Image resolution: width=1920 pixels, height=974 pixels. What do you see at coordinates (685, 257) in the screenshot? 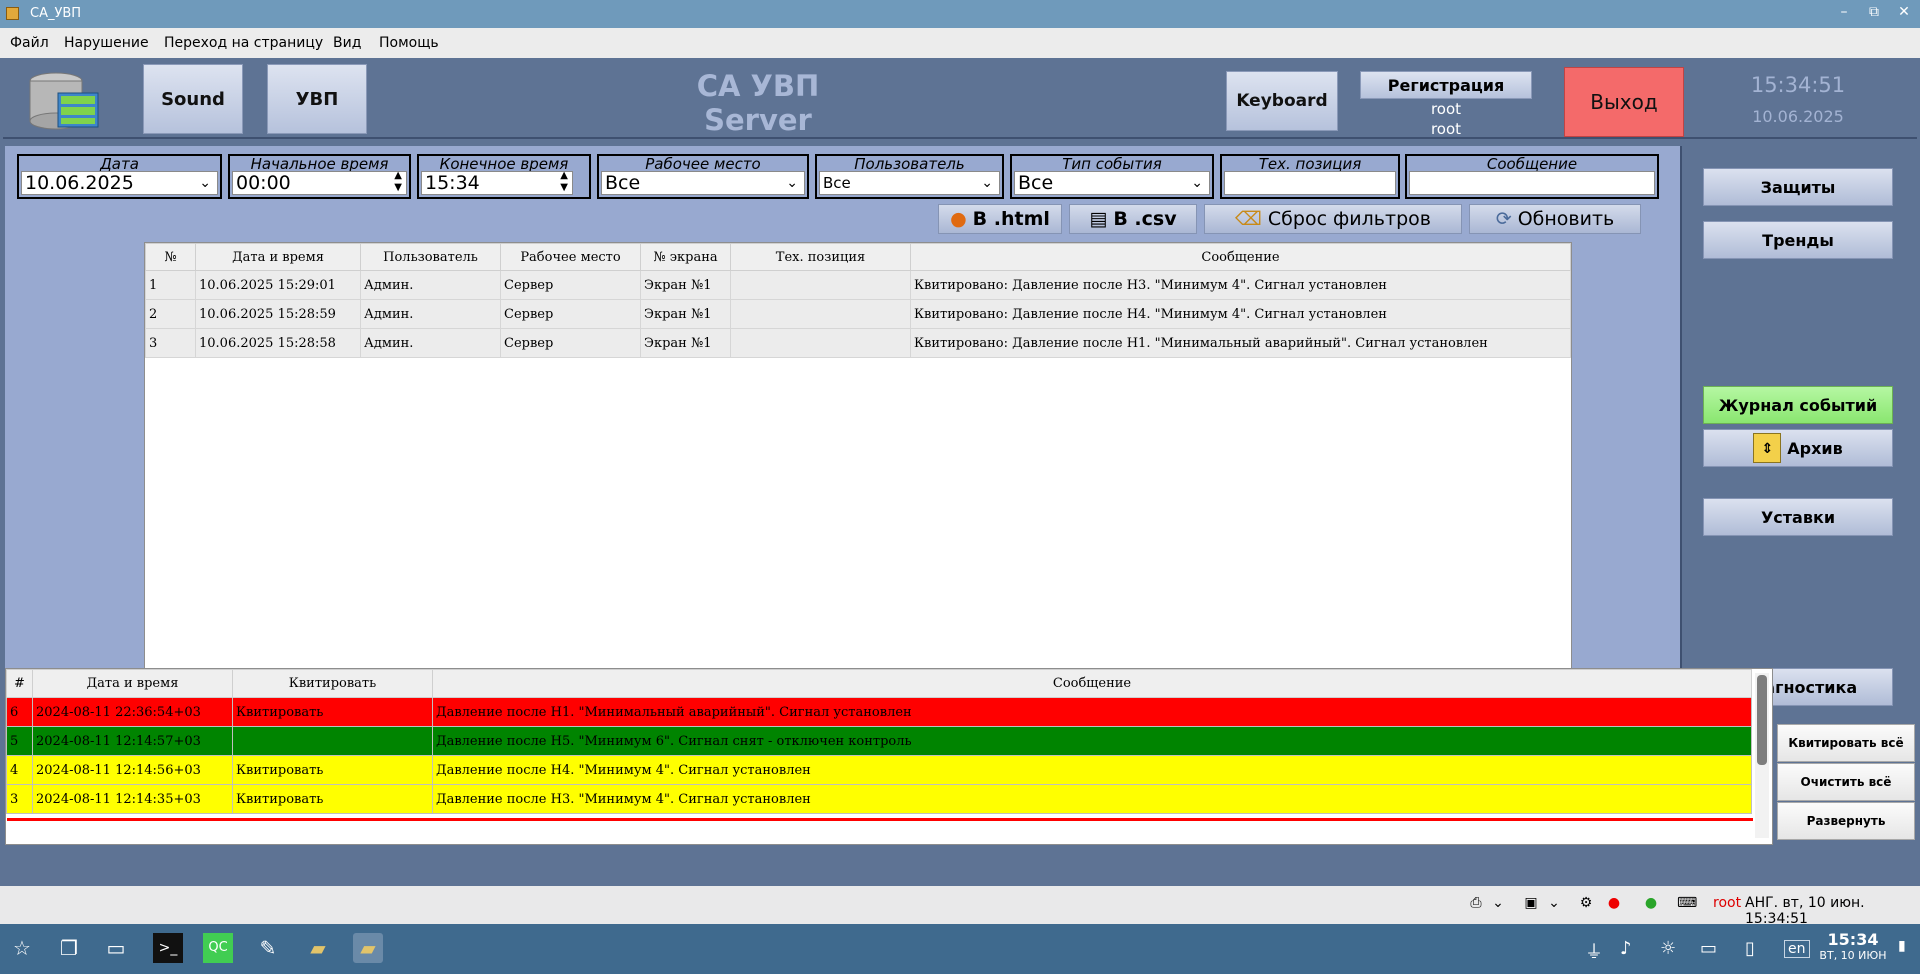
I see `column-header: № экрана` at bounding box center [685, 257].